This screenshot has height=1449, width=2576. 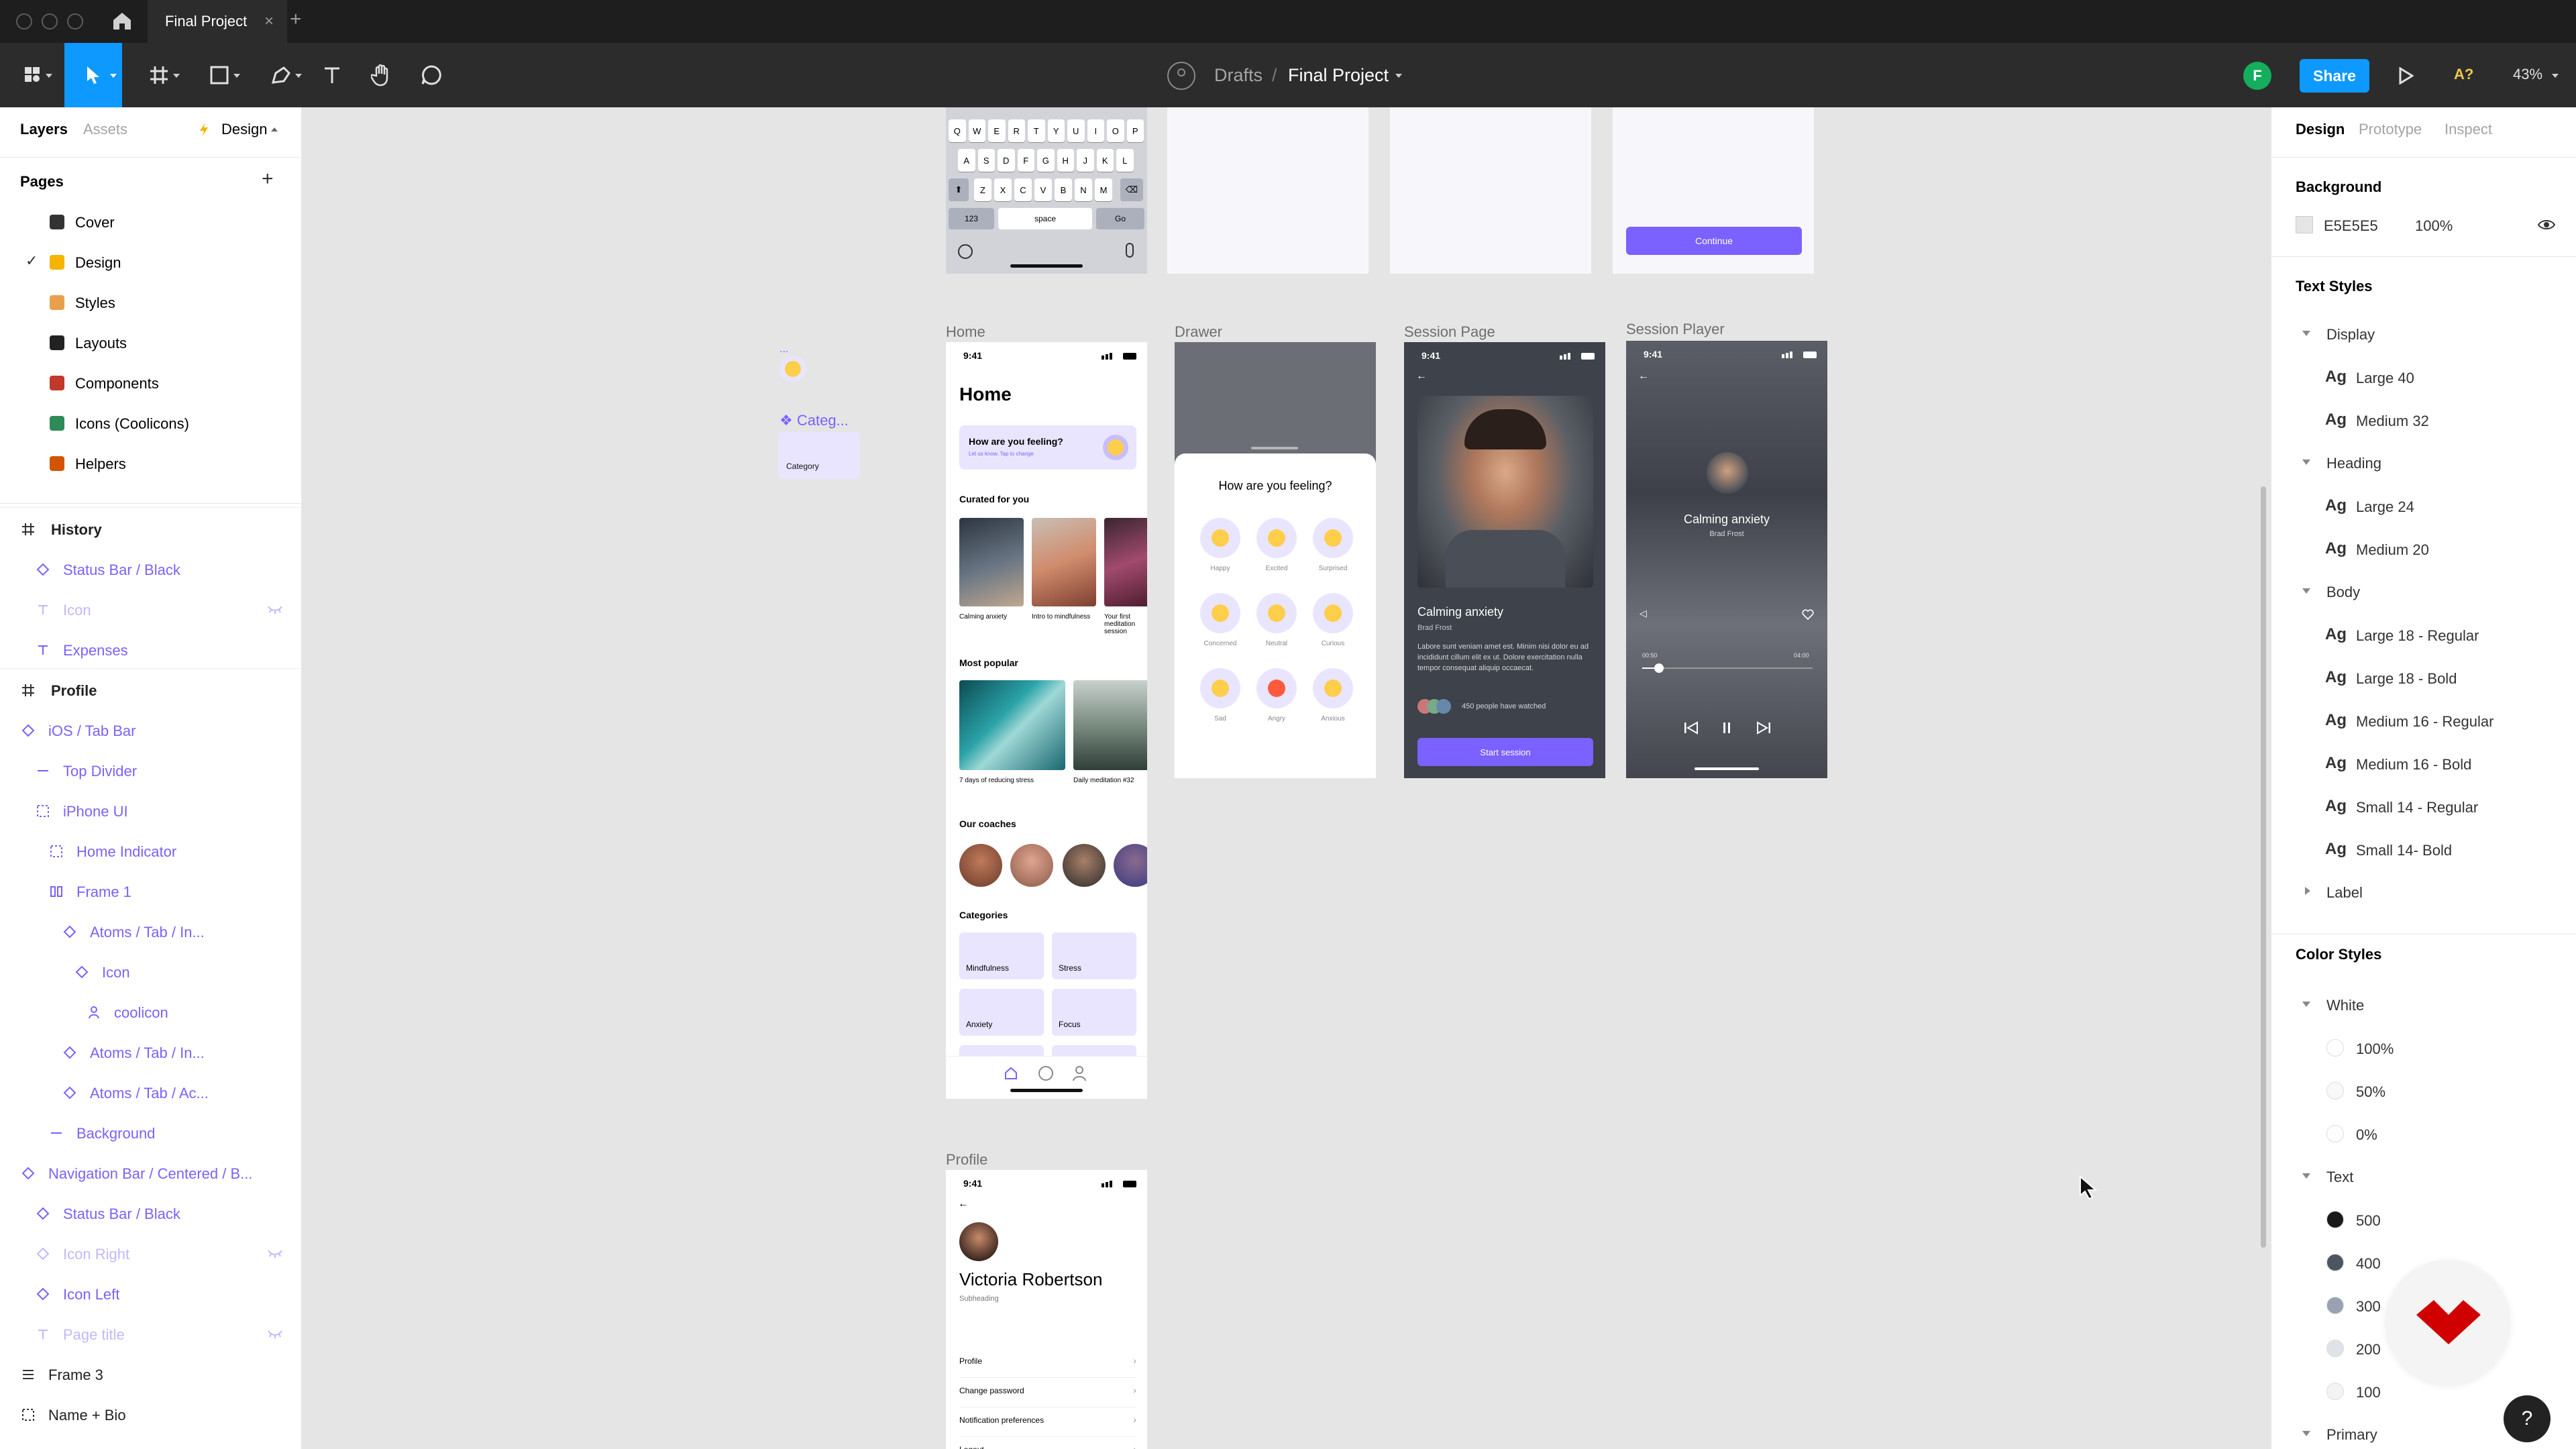 I want to click on text-style-group: Label, so click(x=2423, y=892).